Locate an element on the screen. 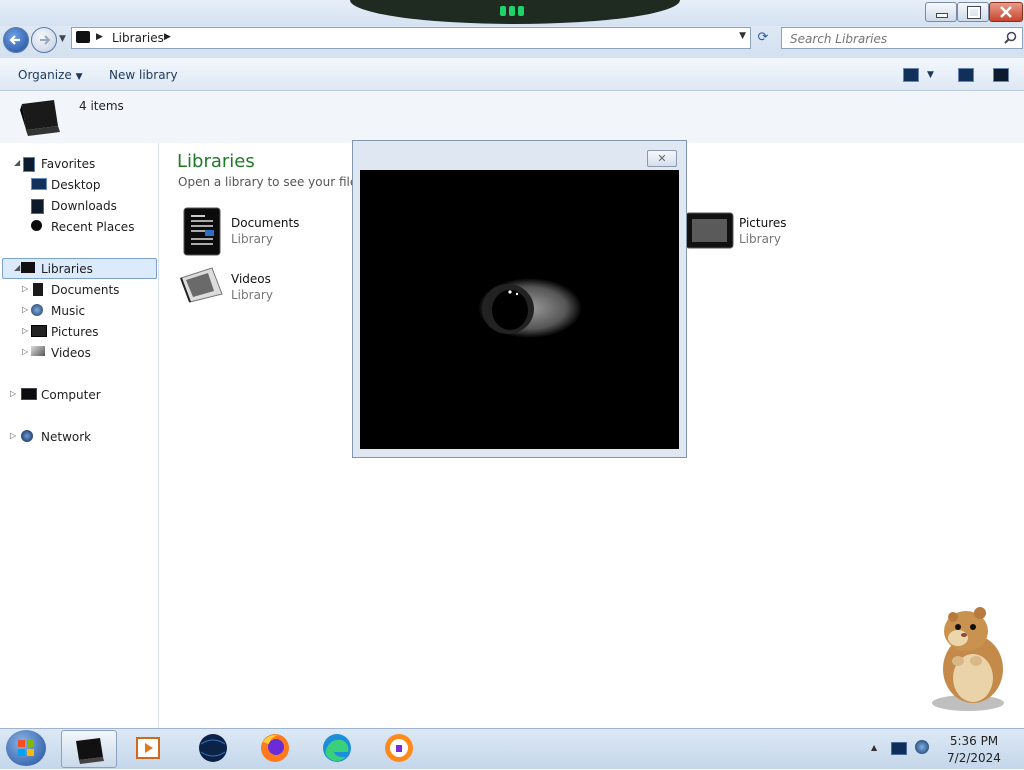  nav-favorites-label: Favorites is located at coordinates (68, 164).